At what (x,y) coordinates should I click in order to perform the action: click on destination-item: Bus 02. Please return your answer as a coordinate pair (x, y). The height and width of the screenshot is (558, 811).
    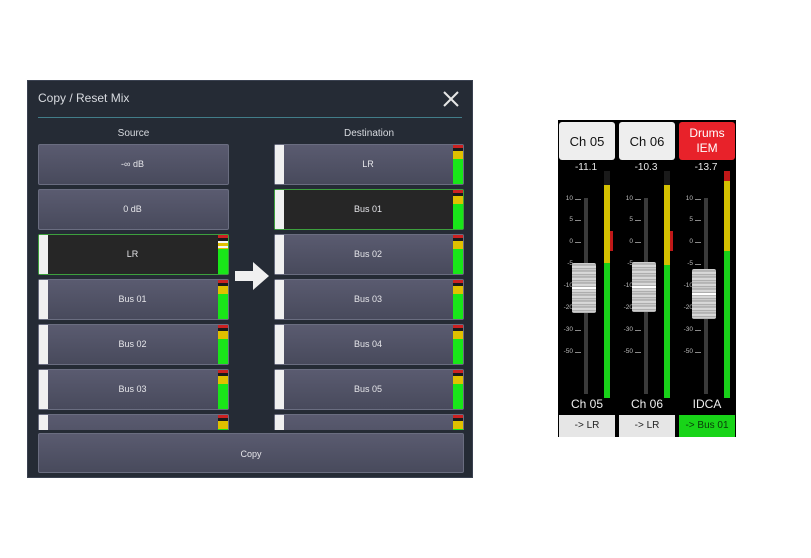
    Looking at the image, I should click on (369, 254).